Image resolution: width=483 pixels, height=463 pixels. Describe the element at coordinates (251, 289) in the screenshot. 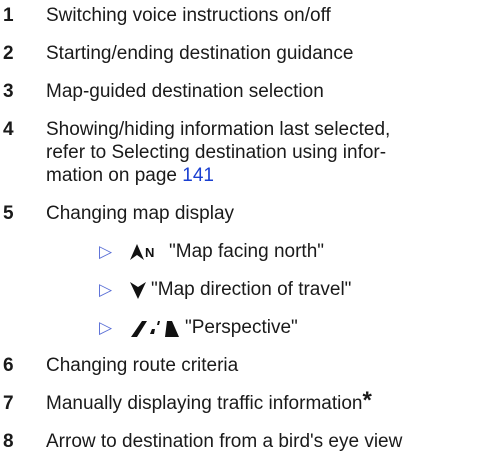

I see `map-option-label: "Map direction of travel"` at that location.